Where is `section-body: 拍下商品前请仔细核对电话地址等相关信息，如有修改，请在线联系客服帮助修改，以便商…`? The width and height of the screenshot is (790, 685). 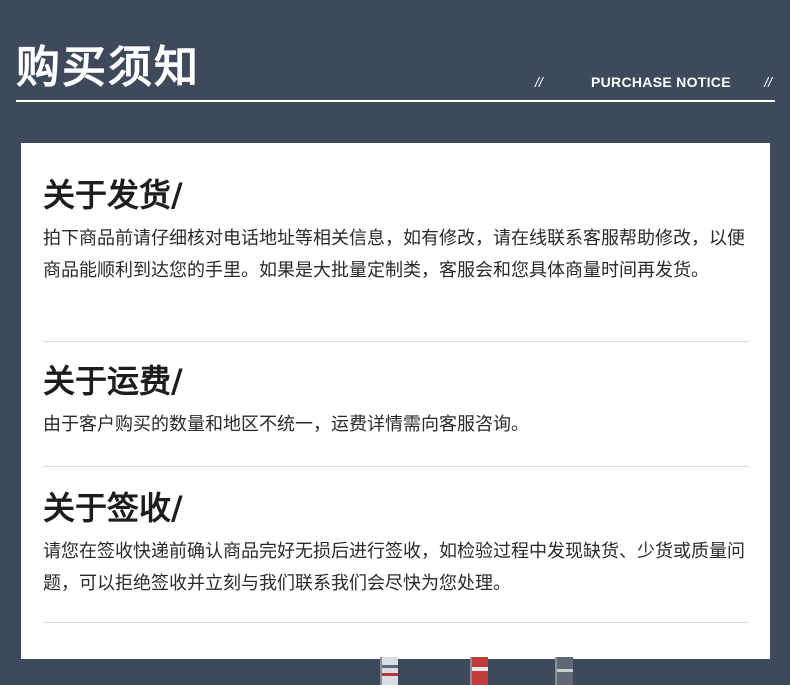 section-body: 拍下商品前请仔细核对电话地址等相关信息，如有修改，请在线联系客服帮助修改，以便商… is located at coordinates (394, 254).